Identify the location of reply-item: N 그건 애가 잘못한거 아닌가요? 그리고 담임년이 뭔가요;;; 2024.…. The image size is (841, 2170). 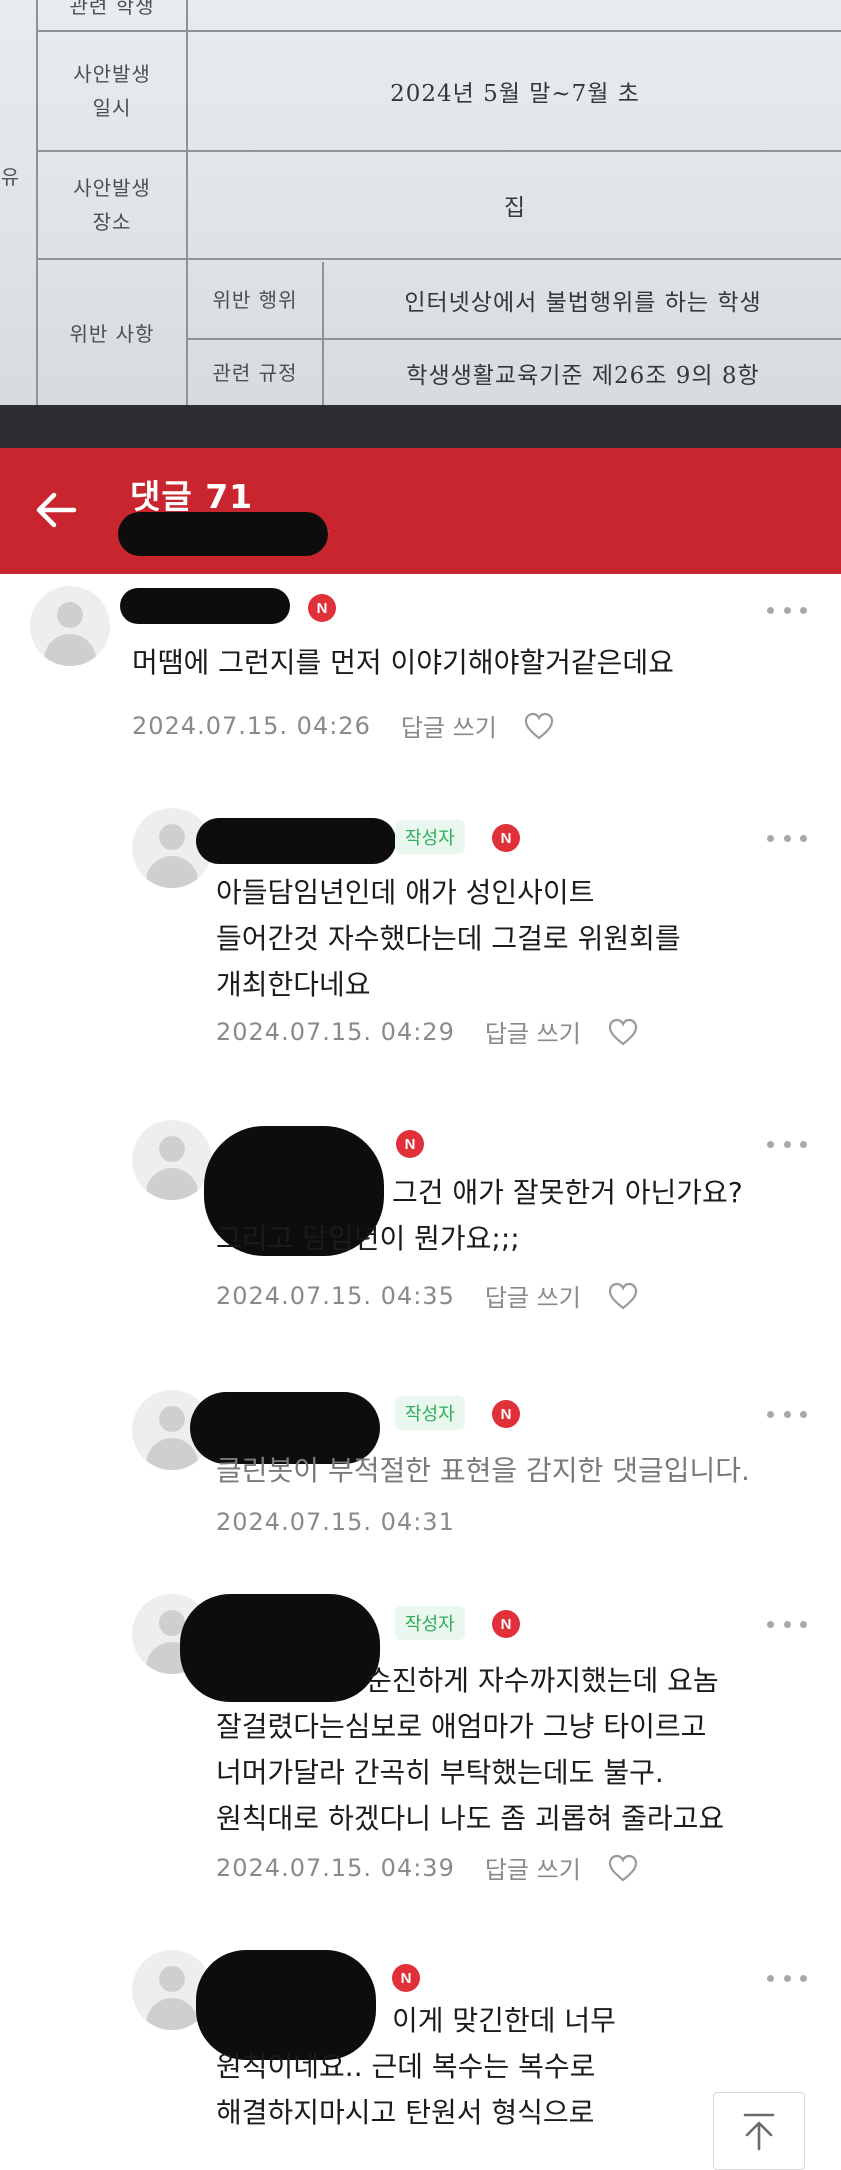
(420, 1245).